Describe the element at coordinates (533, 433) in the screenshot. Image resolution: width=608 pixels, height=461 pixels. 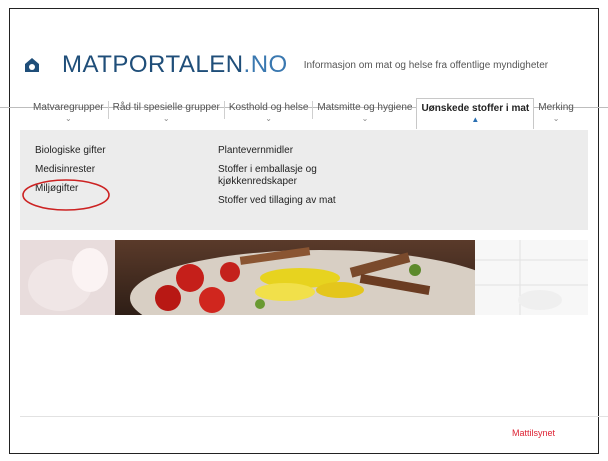
I see `mattilsynet-logo: Mattilsynet` at that location.